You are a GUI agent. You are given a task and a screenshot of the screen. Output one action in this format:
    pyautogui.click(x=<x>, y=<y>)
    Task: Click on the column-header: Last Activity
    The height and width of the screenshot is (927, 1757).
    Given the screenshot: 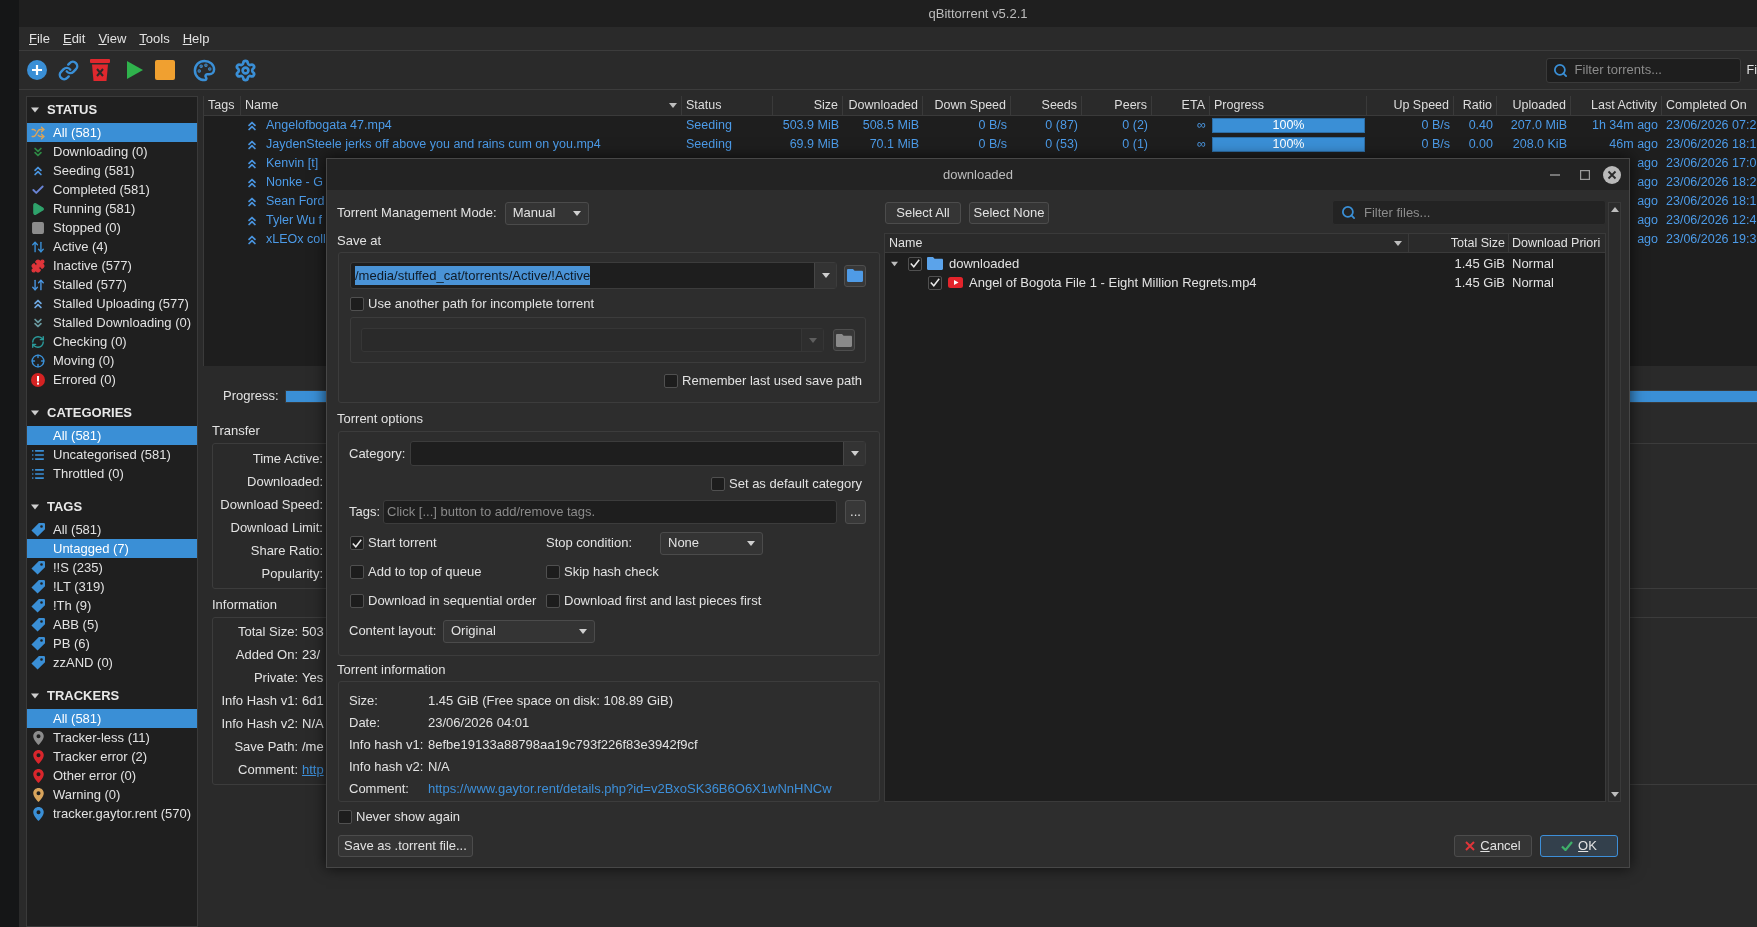 What is the action you would take?
    pyautogui.click(x=1616, y=105)
    